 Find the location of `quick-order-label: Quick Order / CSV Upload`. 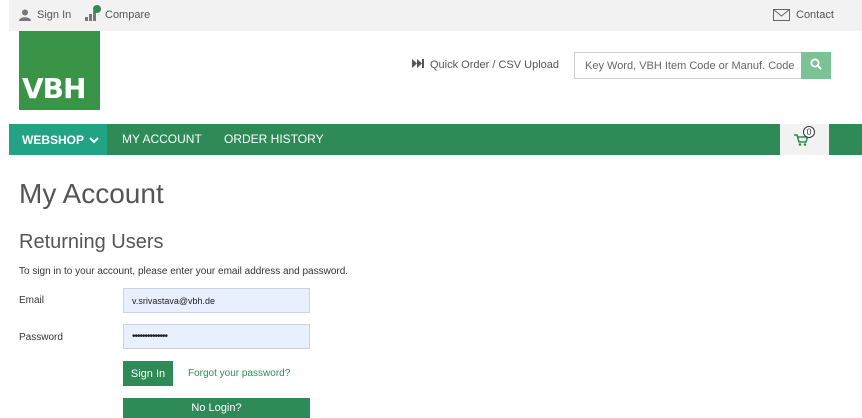

quick-order-label: Quick Order / CSV Upload is located at coordinates (494, 65).